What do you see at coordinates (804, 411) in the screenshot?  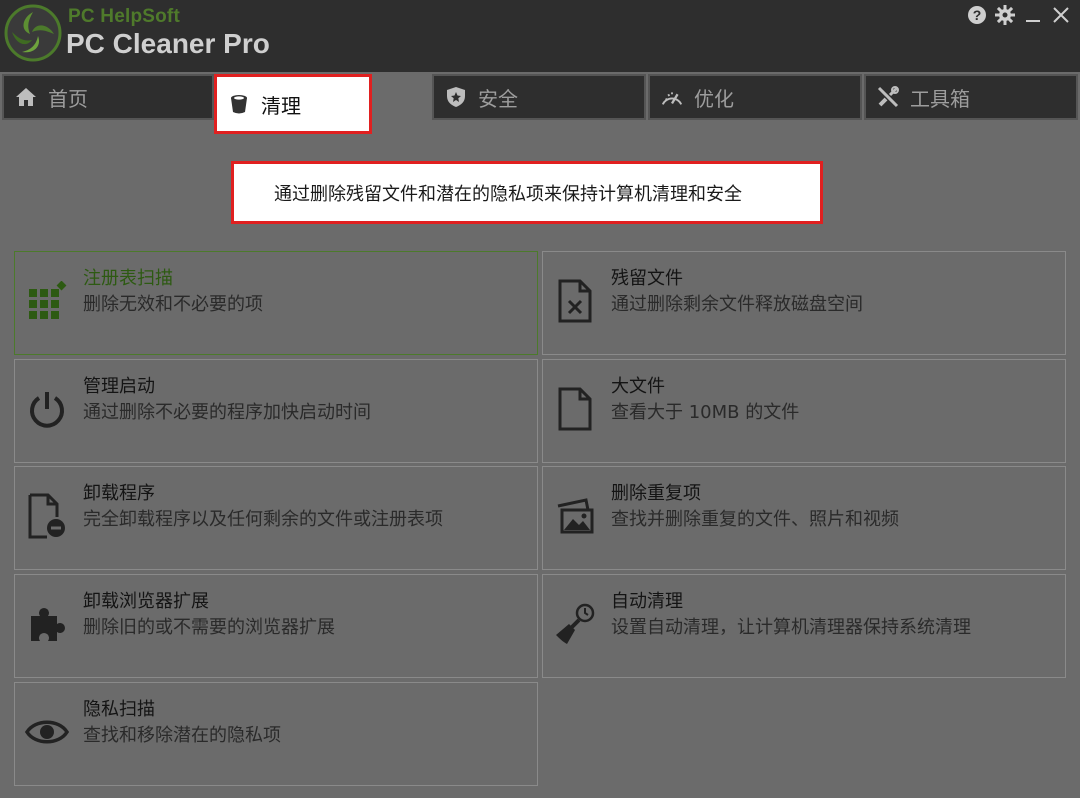 I see `card-large-files: 大文件 查看大于 10MB 的文件` at bounding box center [804, 411].